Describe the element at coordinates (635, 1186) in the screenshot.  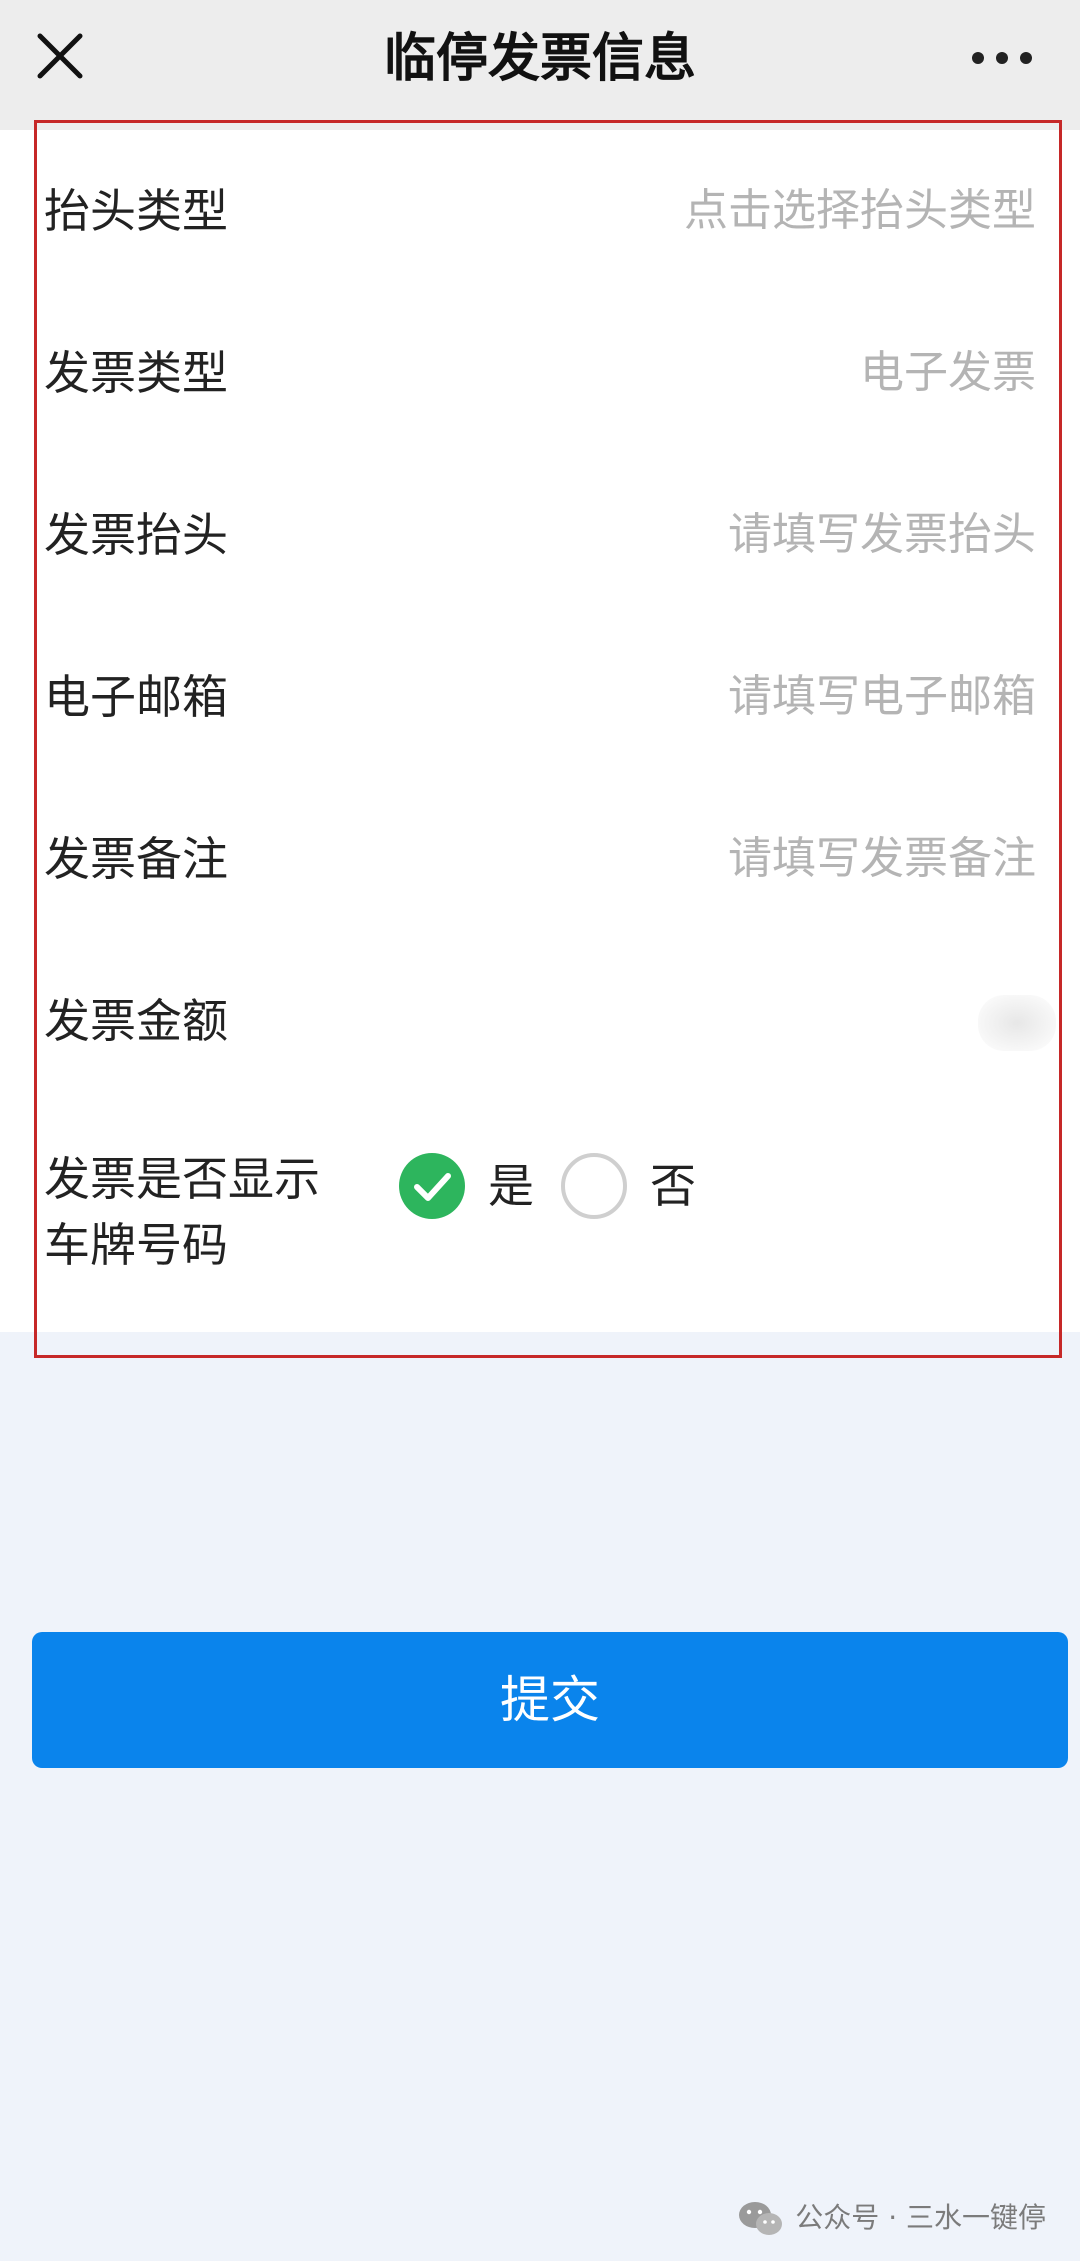
I see `radio-option-no: 否` at that location.